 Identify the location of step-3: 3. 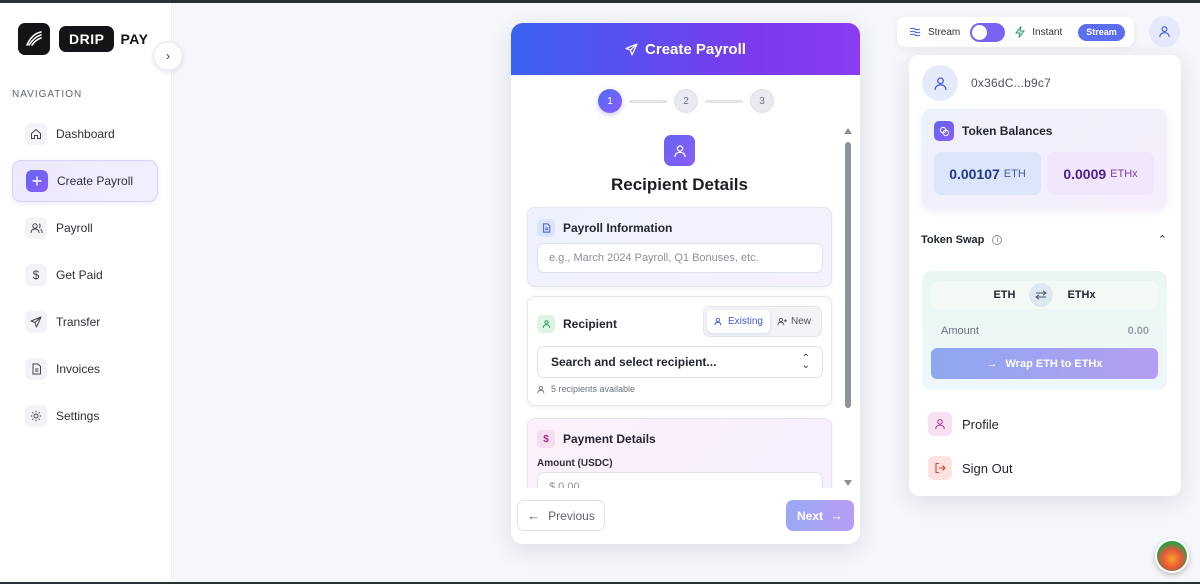
(762, 101).